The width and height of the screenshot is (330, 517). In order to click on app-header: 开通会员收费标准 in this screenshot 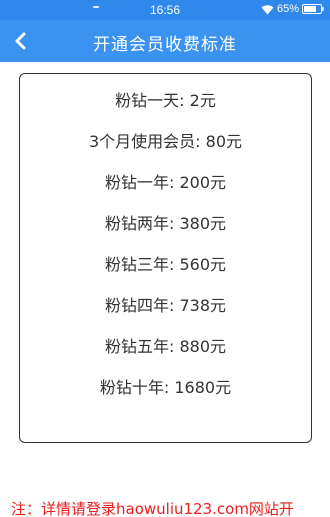, I will do `click(165, 41)`.